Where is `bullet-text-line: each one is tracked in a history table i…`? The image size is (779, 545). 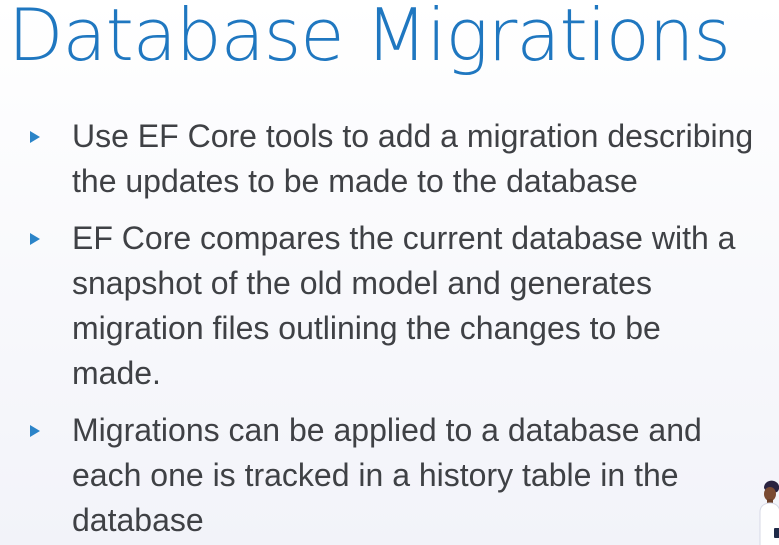 bullet-text-line: each one is tracked in a history table i… is located at coordinates (375, 475).